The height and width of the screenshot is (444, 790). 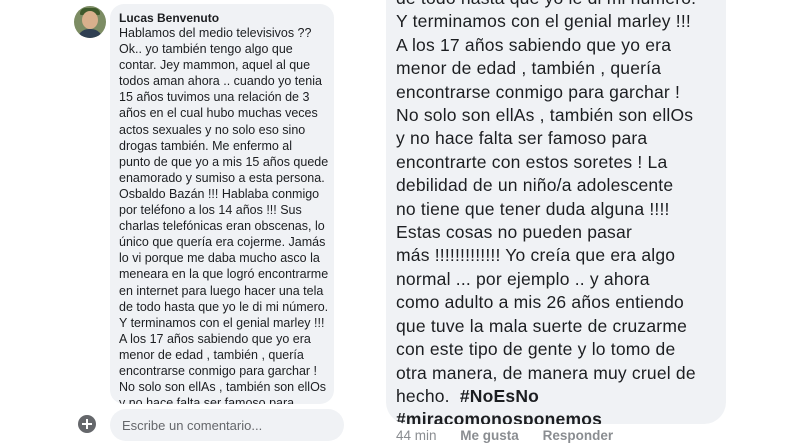 What do you see at coordinates (222, 226) in the screenshot?
I see `comment-line: charlas telefónicas eran obscenas, lo` at bounding box center [222, 226].